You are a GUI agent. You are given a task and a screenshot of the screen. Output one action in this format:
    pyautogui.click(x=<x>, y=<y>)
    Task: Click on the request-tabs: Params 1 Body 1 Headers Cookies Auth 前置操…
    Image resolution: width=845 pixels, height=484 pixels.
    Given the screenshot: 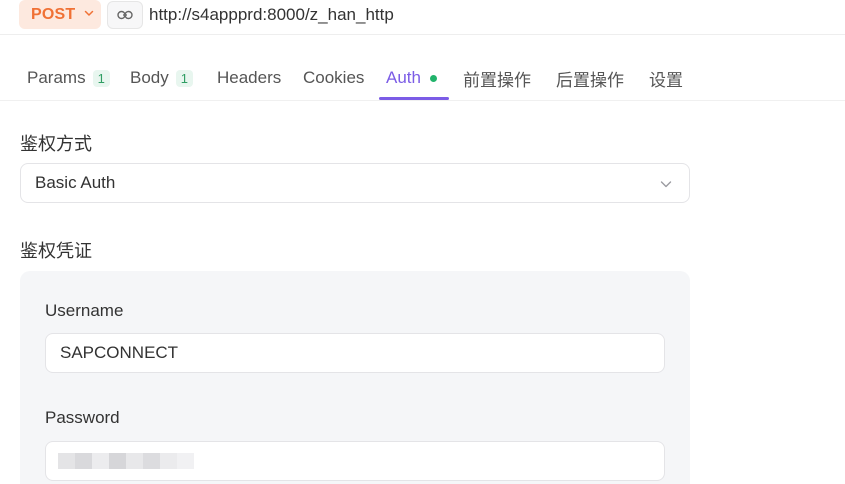 What is the action you would take?
    pyautogui.click(x=422, y=78)
    